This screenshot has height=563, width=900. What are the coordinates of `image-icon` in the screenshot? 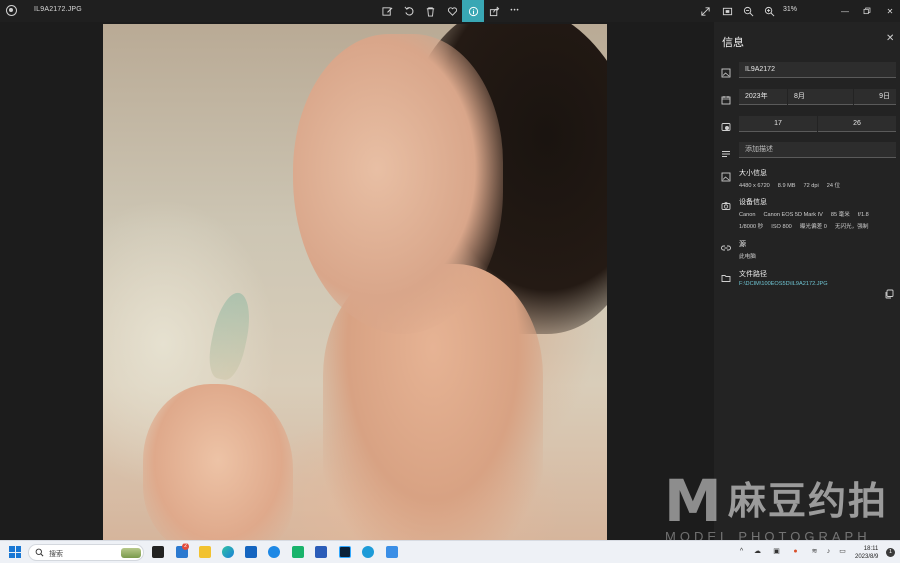 It's located at (726, 71).